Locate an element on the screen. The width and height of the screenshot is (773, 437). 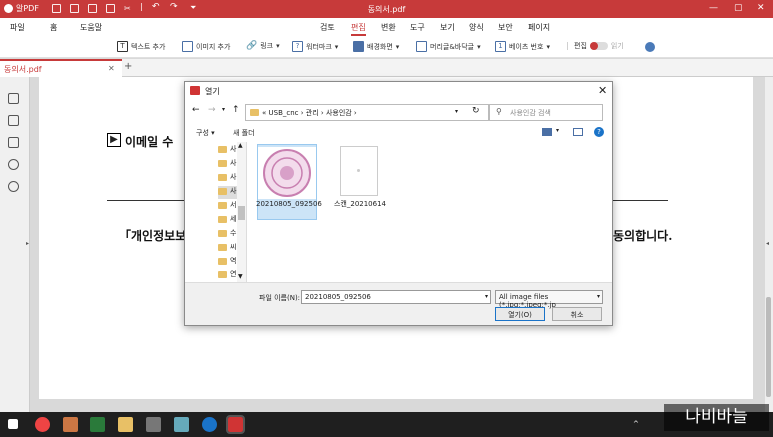
comment-panel-icon is located at coordinates (13, 142).